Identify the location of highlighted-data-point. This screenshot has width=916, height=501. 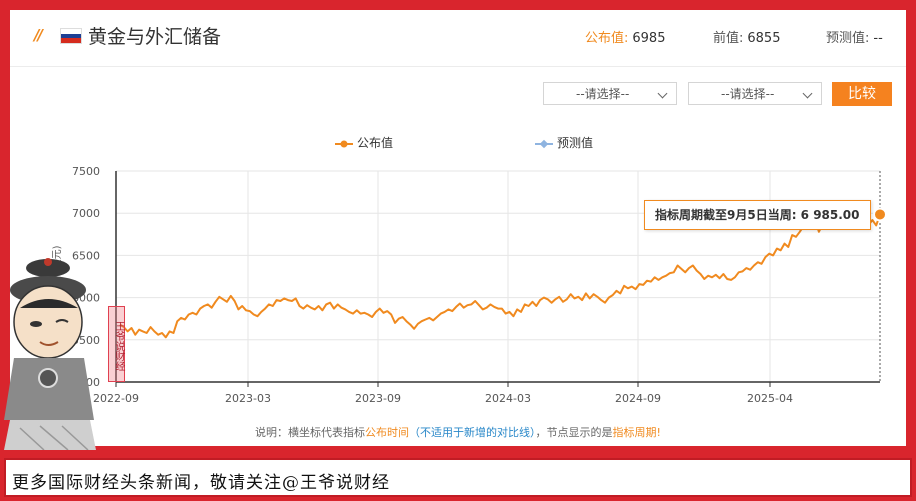
(880, 214).